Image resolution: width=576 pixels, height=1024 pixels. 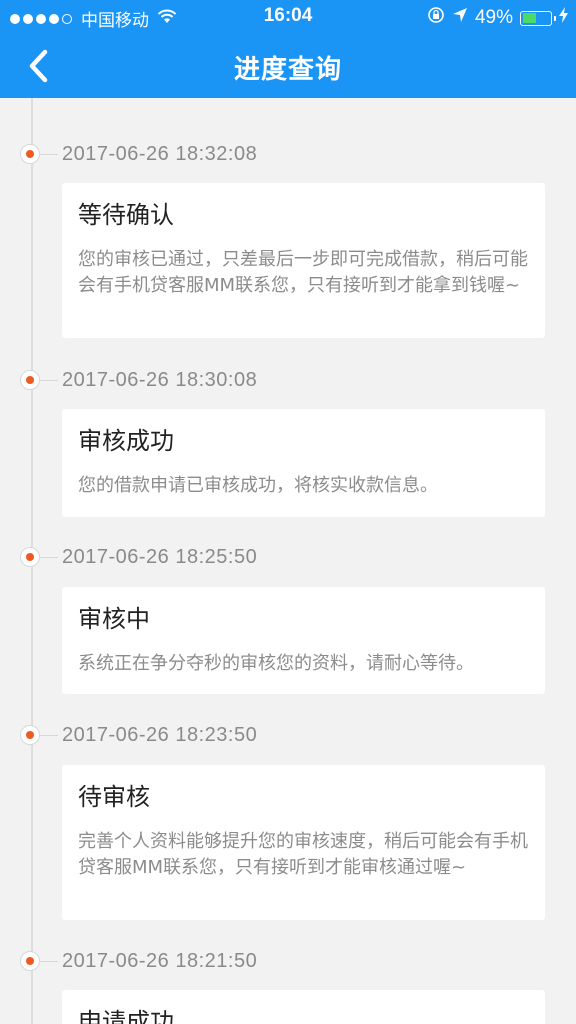 I want to click on navigation-bar: 进度查询, so click(x=288, y=65).